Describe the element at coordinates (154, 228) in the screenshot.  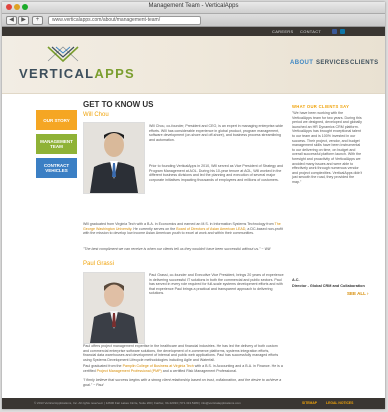
I see `will-edu-text-b: . He currently serves on the` at that location.